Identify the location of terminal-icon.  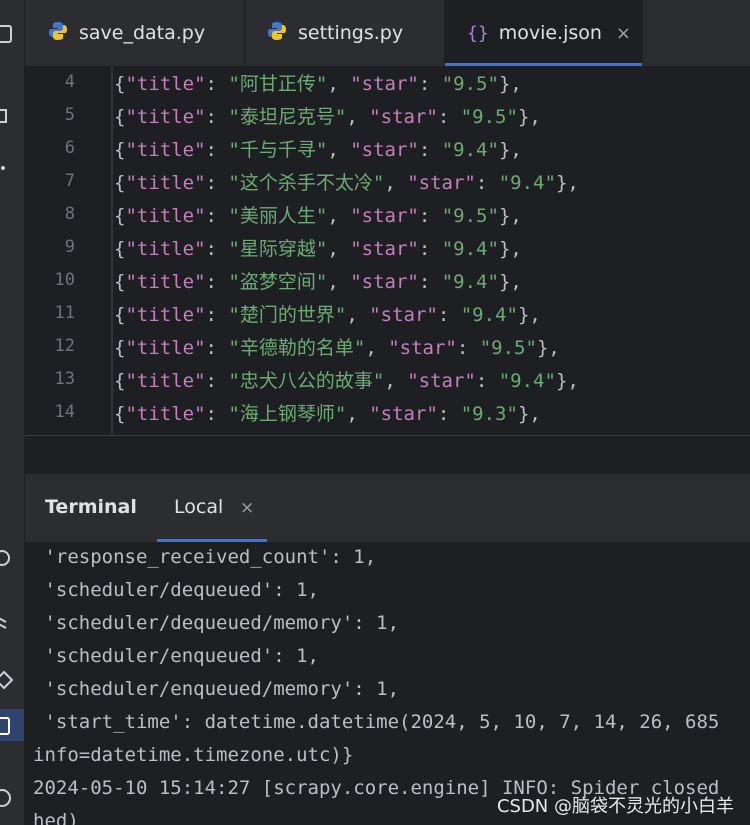
(12, 726).